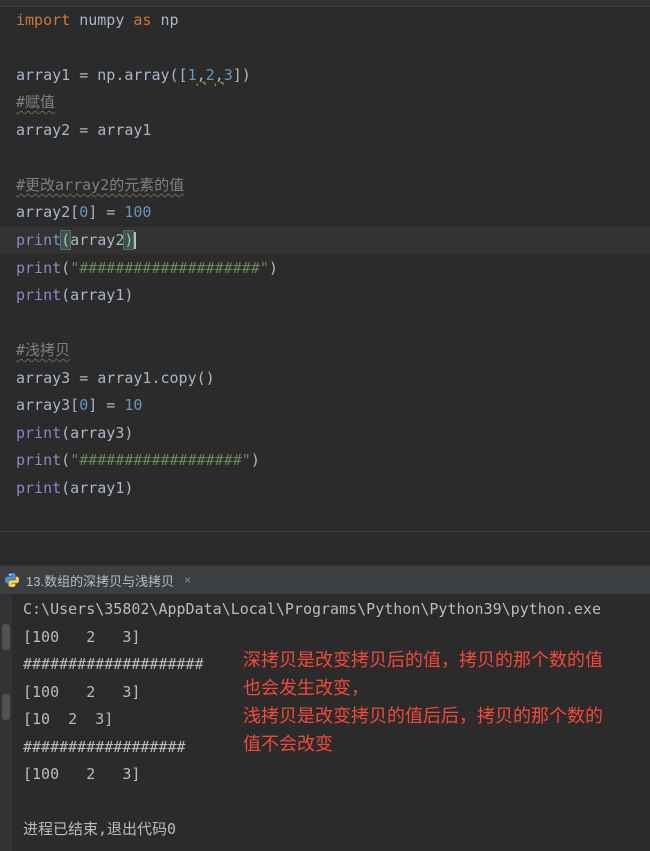 Image resolution: width=650 pixels, height=851 pixels. I want to click on console-line: [10 2 3], so click(68, 719).